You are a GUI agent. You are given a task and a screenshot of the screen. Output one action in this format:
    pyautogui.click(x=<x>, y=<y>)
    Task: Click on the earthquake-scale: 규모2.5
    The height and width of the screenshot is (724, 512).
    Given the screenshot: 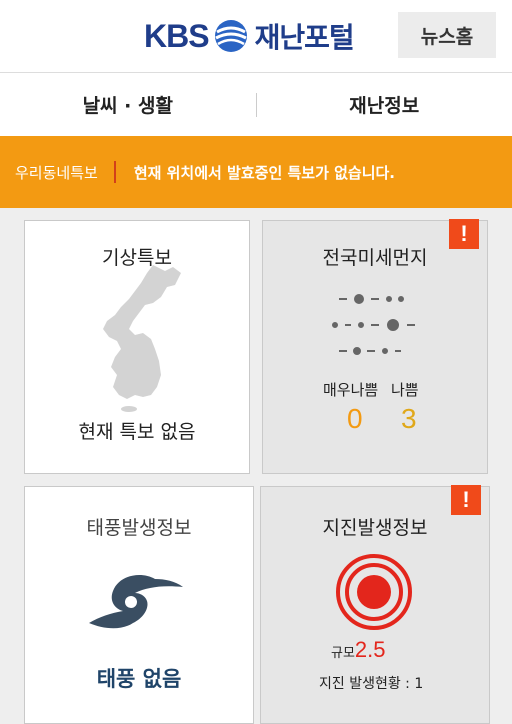 What is the action you would take?
    pyautogui.click(x=358, y=650)
    